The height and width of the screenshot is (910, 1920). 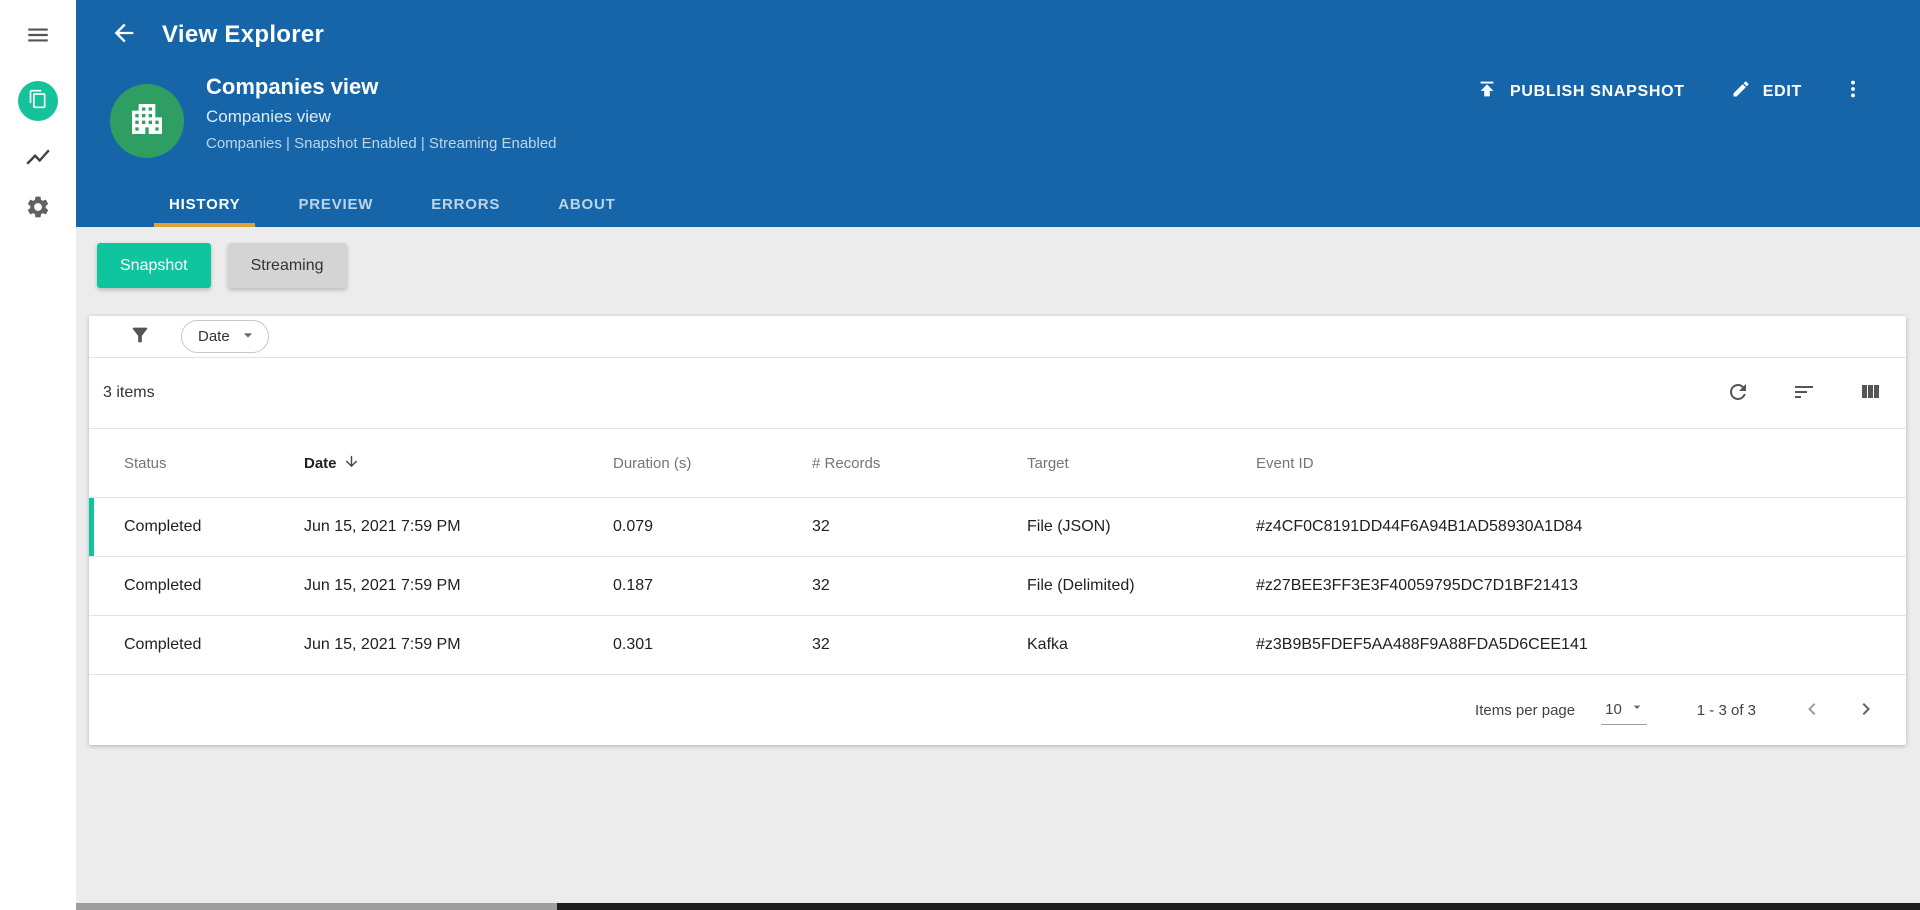 What do you see at coordinates (633, 526) in the screenshot?
I see `cell-duration: 0.079` at bounding box center [633, 526].